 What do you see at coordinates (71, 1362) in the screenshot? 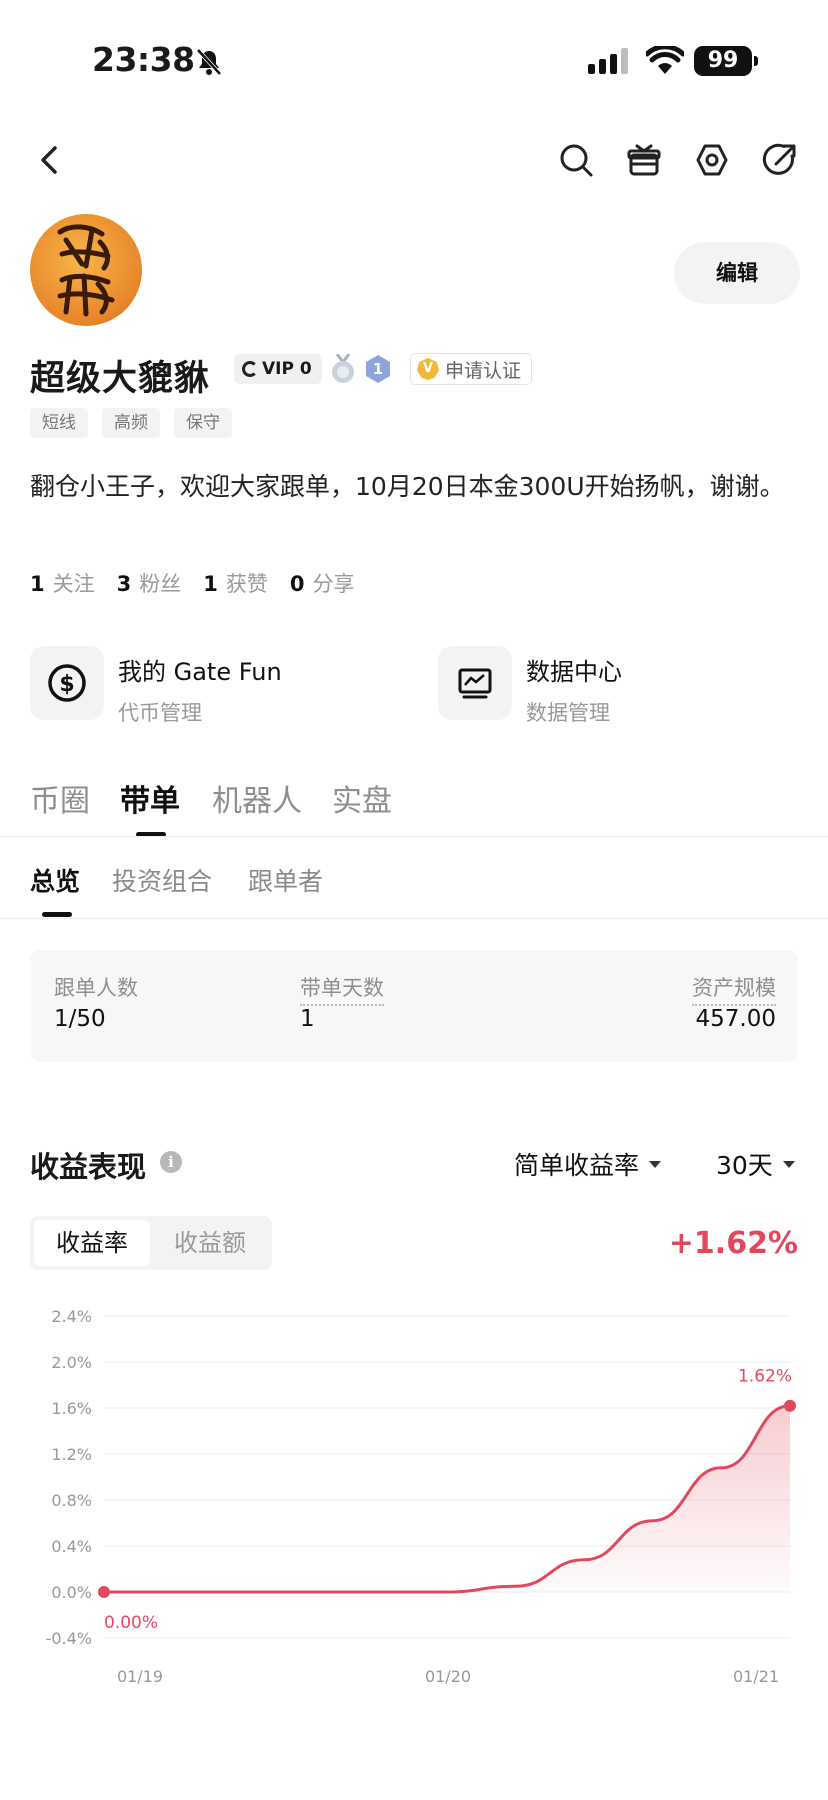
I see `y-tick-label: 2.0%` at bounding box center [71, 1362].